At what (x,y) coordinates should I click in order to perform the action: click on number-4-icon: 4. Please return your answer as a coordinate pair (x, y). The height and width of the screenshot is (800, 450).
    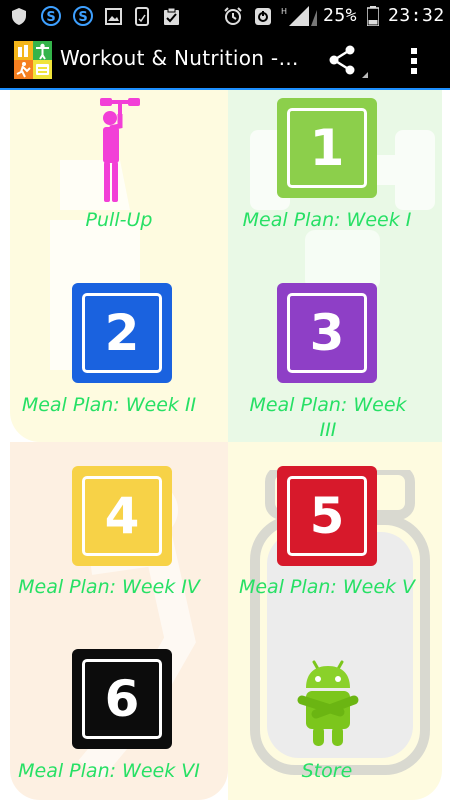
    Looking at the image, I should click on (122, 516).